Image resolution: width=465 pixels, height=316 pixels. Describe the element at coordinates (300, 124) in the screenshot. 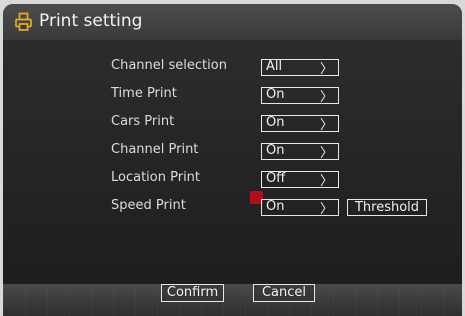

I see `cars-print-select: On 〉` at that location.